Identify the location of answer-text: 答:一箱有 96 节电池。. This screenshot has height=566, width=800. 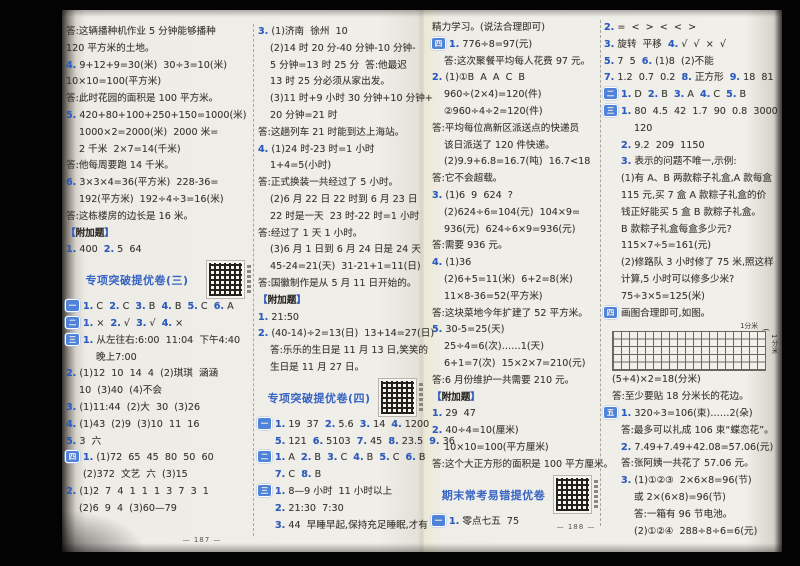
(683, 514).